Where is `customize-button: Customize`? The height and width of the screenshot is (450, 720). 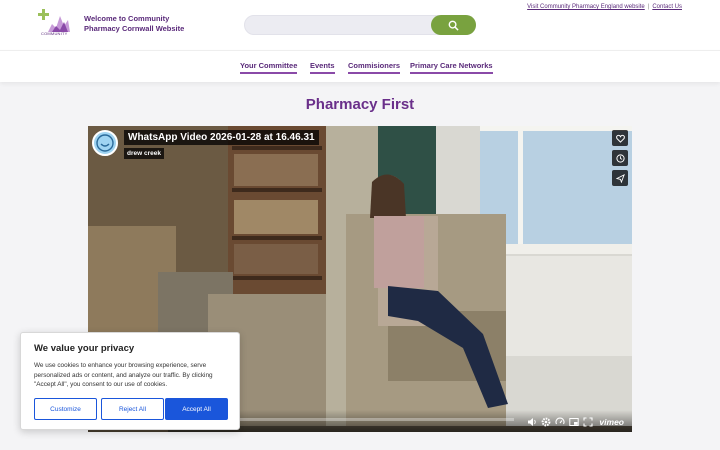 customize-button: Customize is located at coordinates (65, 409).